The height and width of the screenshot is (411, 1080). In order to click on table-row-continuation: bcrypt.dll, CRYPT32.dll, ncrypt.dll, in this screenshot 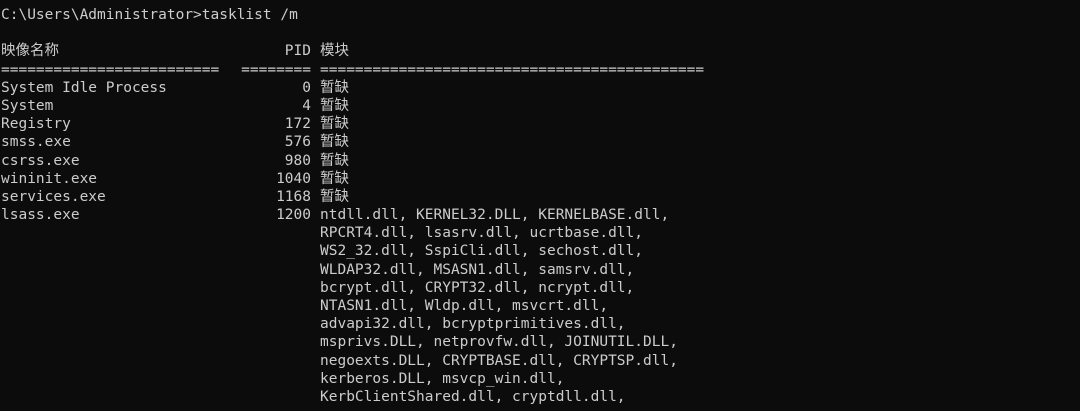, I will do `click(540, 288)`.